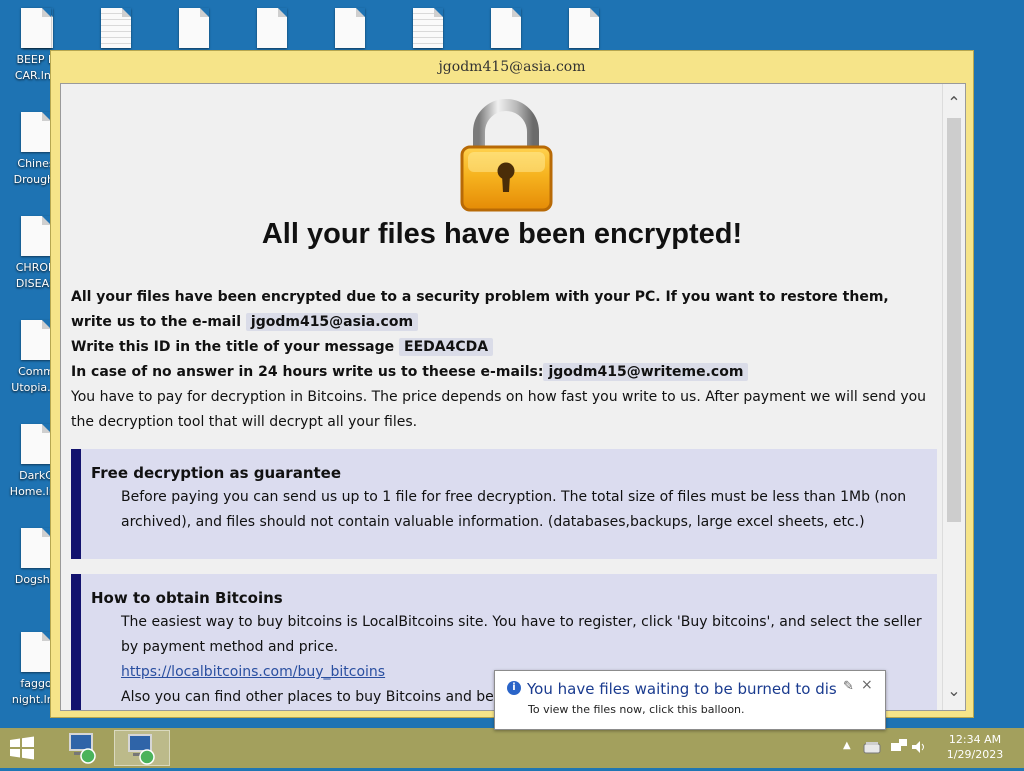  What do you see at coordinates (847, 745) in the screenshot?
I see `show-hidden-icons-icon: ▲` at bounding box center [847, 745].